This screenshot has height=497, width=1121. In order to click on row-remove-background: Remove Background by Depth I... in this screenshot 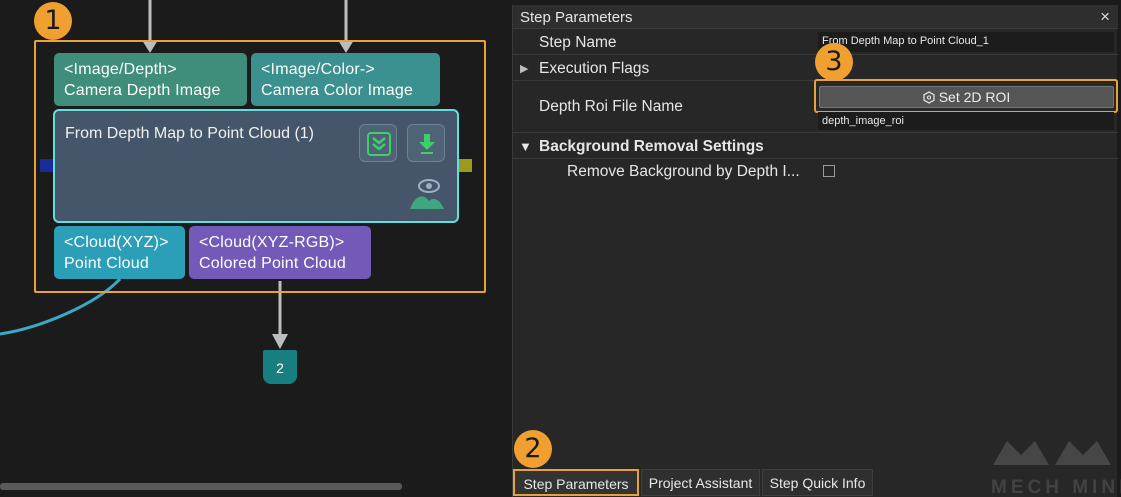, I will do `click(815, 172)`.